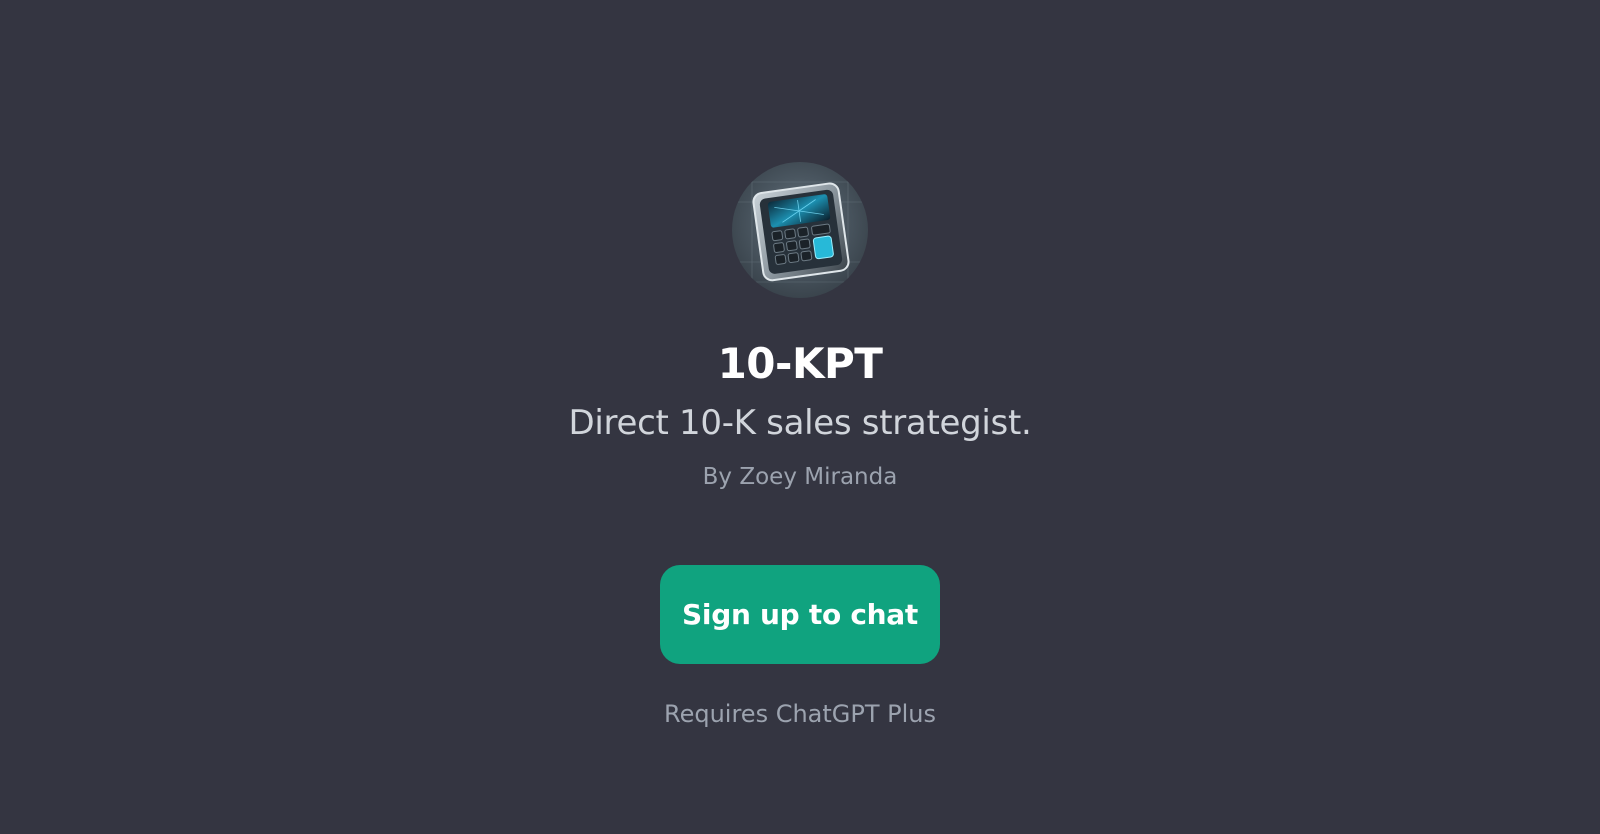 The width and height of the screenshot is (1600, 834). I want to click on calculator-icon, so click(800, 230).